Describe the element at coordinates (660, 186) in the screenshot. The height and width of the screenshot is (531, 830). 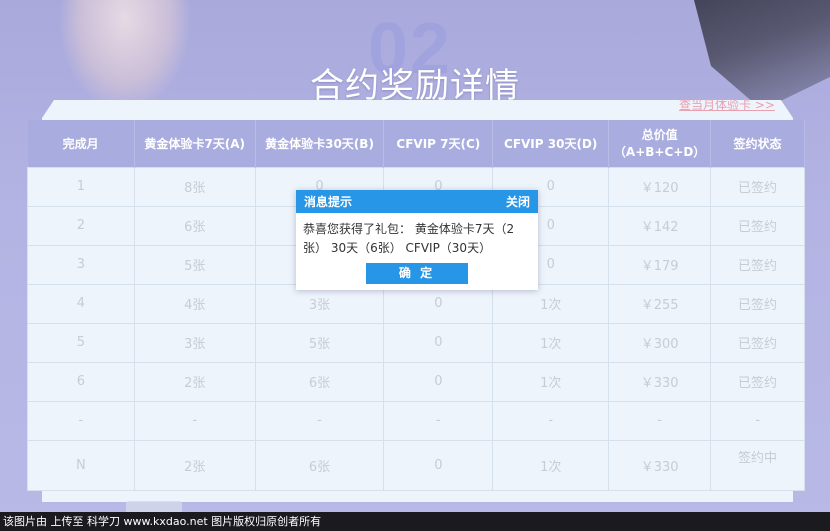
I see `cell-total: ￥120` at that location.